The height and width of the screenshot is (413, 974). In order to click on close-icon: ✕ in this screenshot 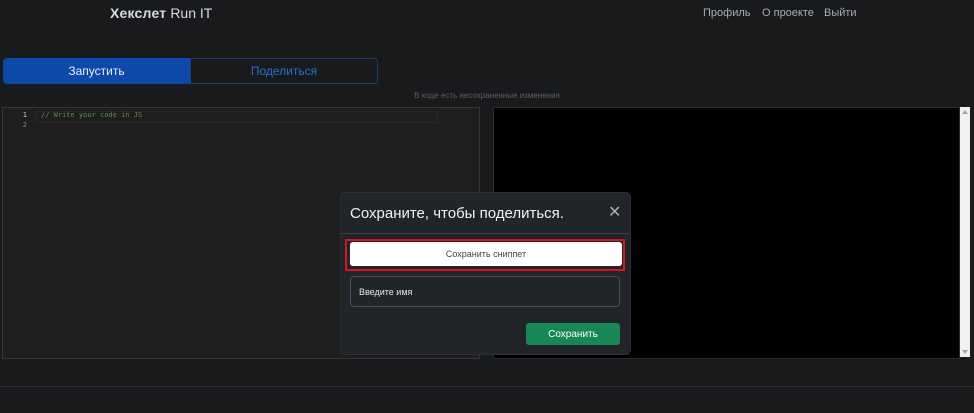, I will do `click(614, 213)`.